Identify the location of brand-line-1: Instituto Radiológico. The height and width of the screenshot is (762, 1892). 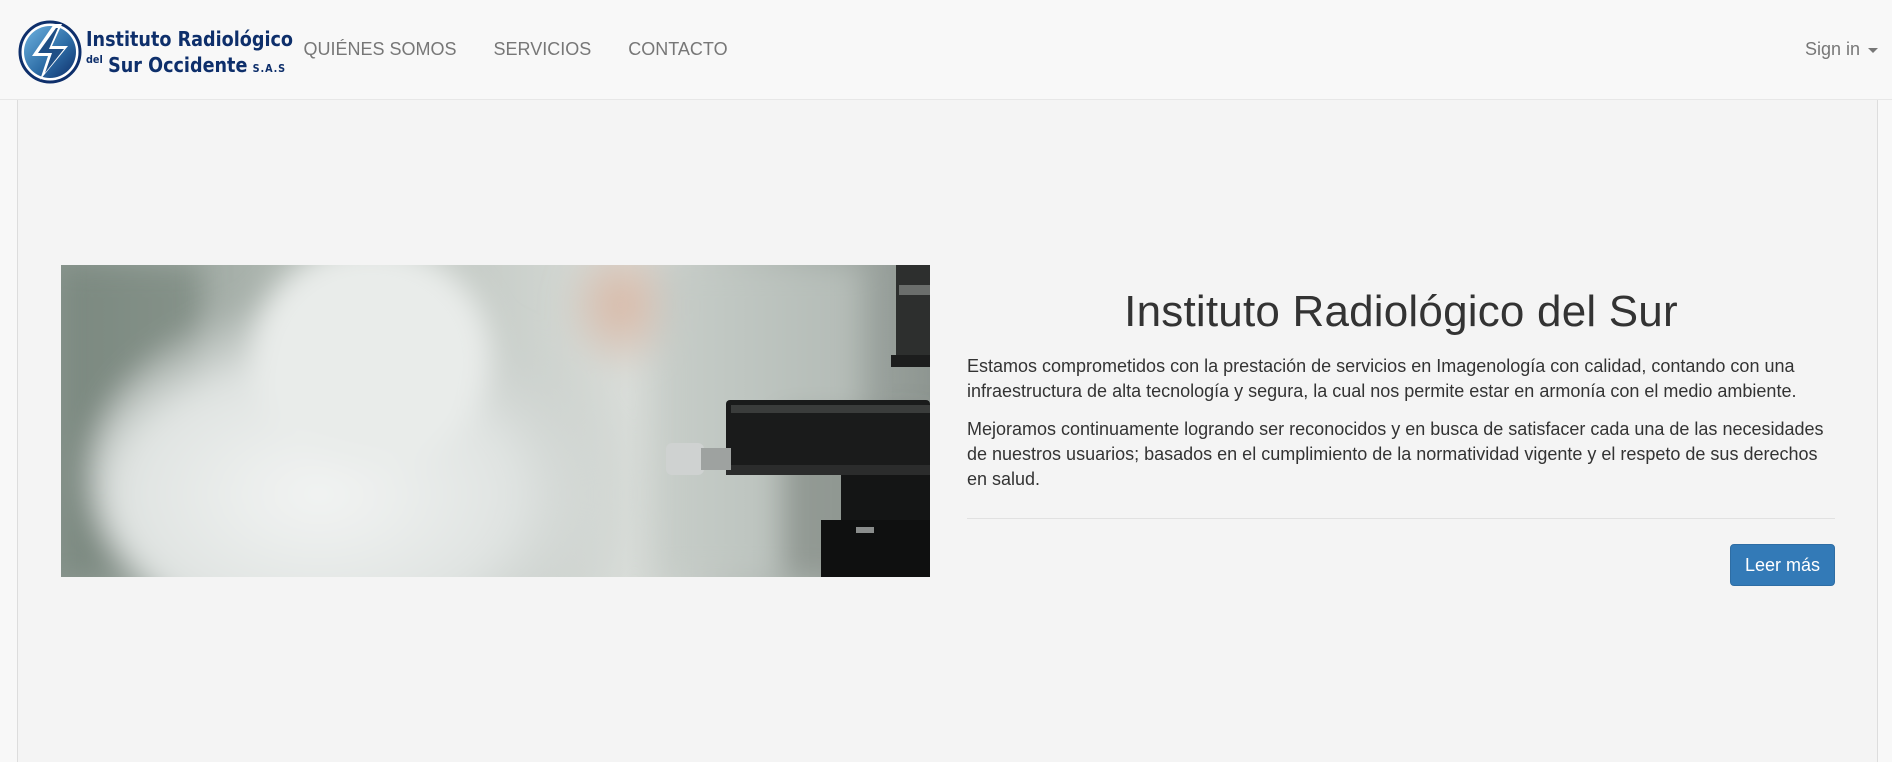
(190, 39).